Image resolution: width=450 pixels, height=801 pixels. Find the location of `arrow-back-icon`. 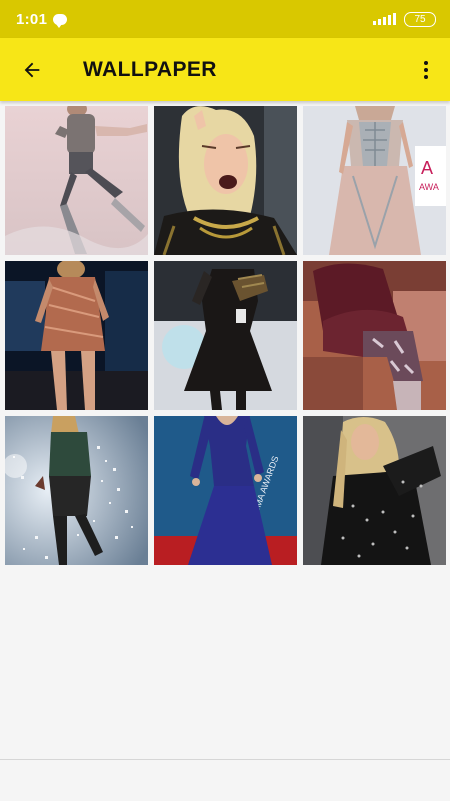

arrow-back-icon is located at coordinates (32, 69).